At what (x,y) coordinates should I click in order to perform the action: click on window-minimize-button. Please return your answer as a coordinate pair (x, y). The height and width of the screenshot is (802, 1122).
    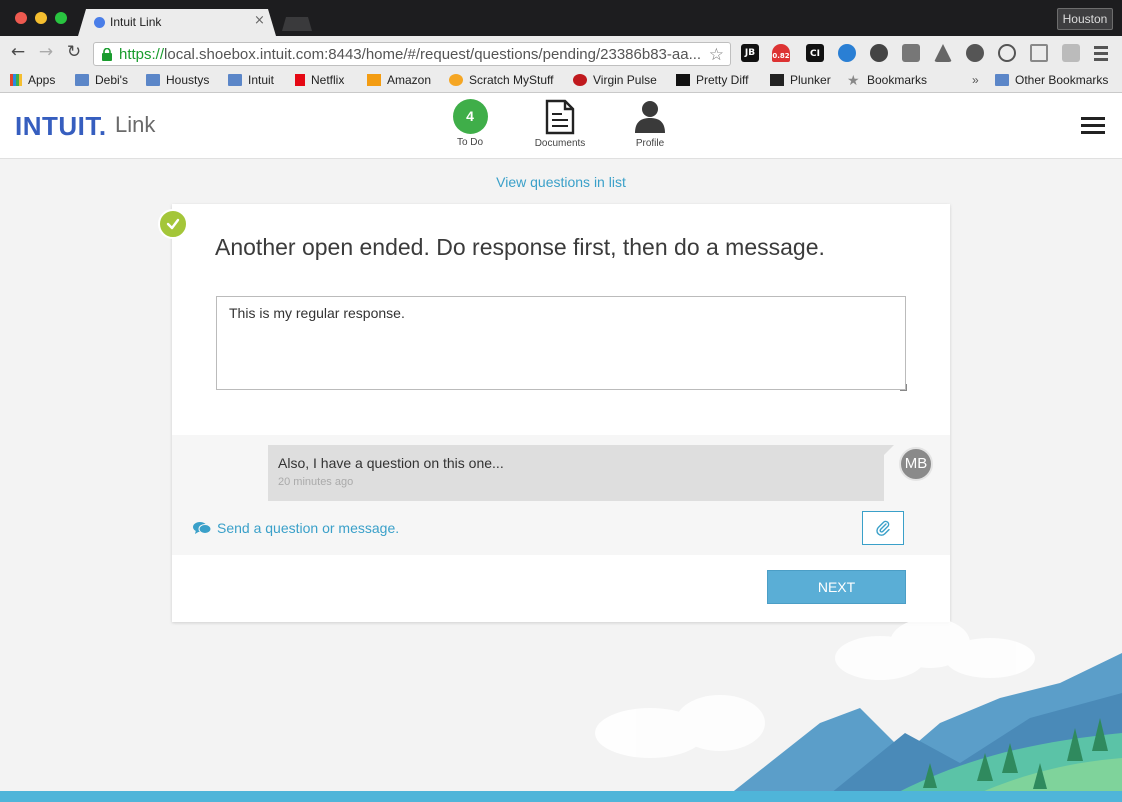
    Looking at the image, I should click on (41, 18).